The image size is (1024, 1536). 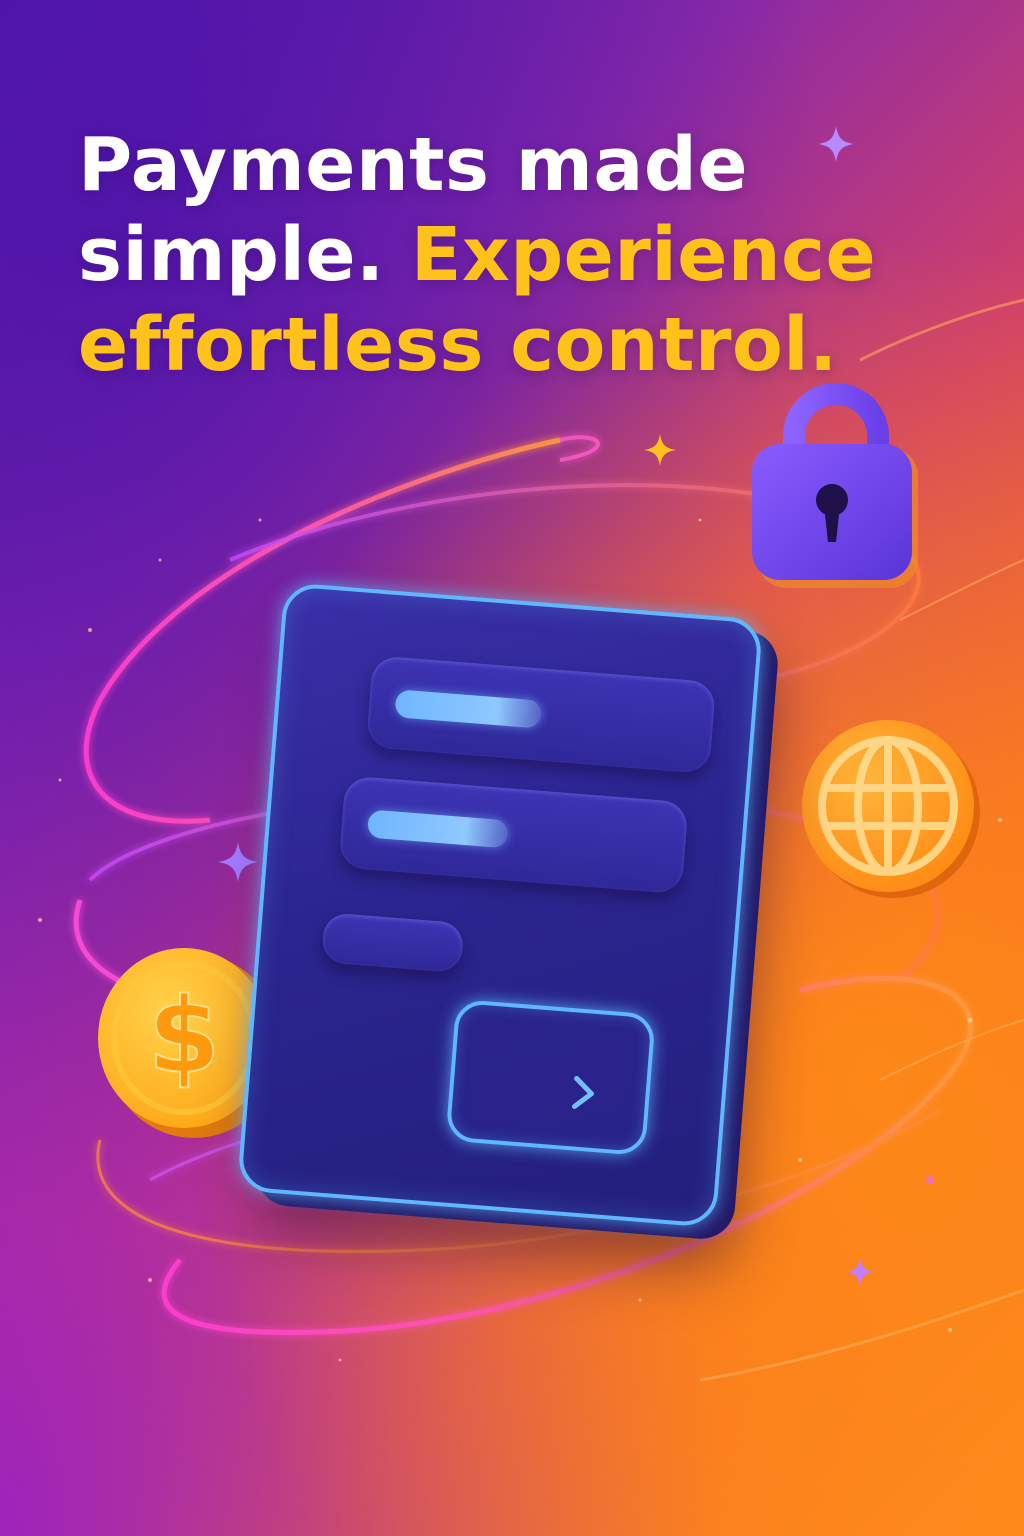 What do you see at coordinates (891, 809) in the screenshot?
I see `globe-icon` at bounding box center [891, 809].